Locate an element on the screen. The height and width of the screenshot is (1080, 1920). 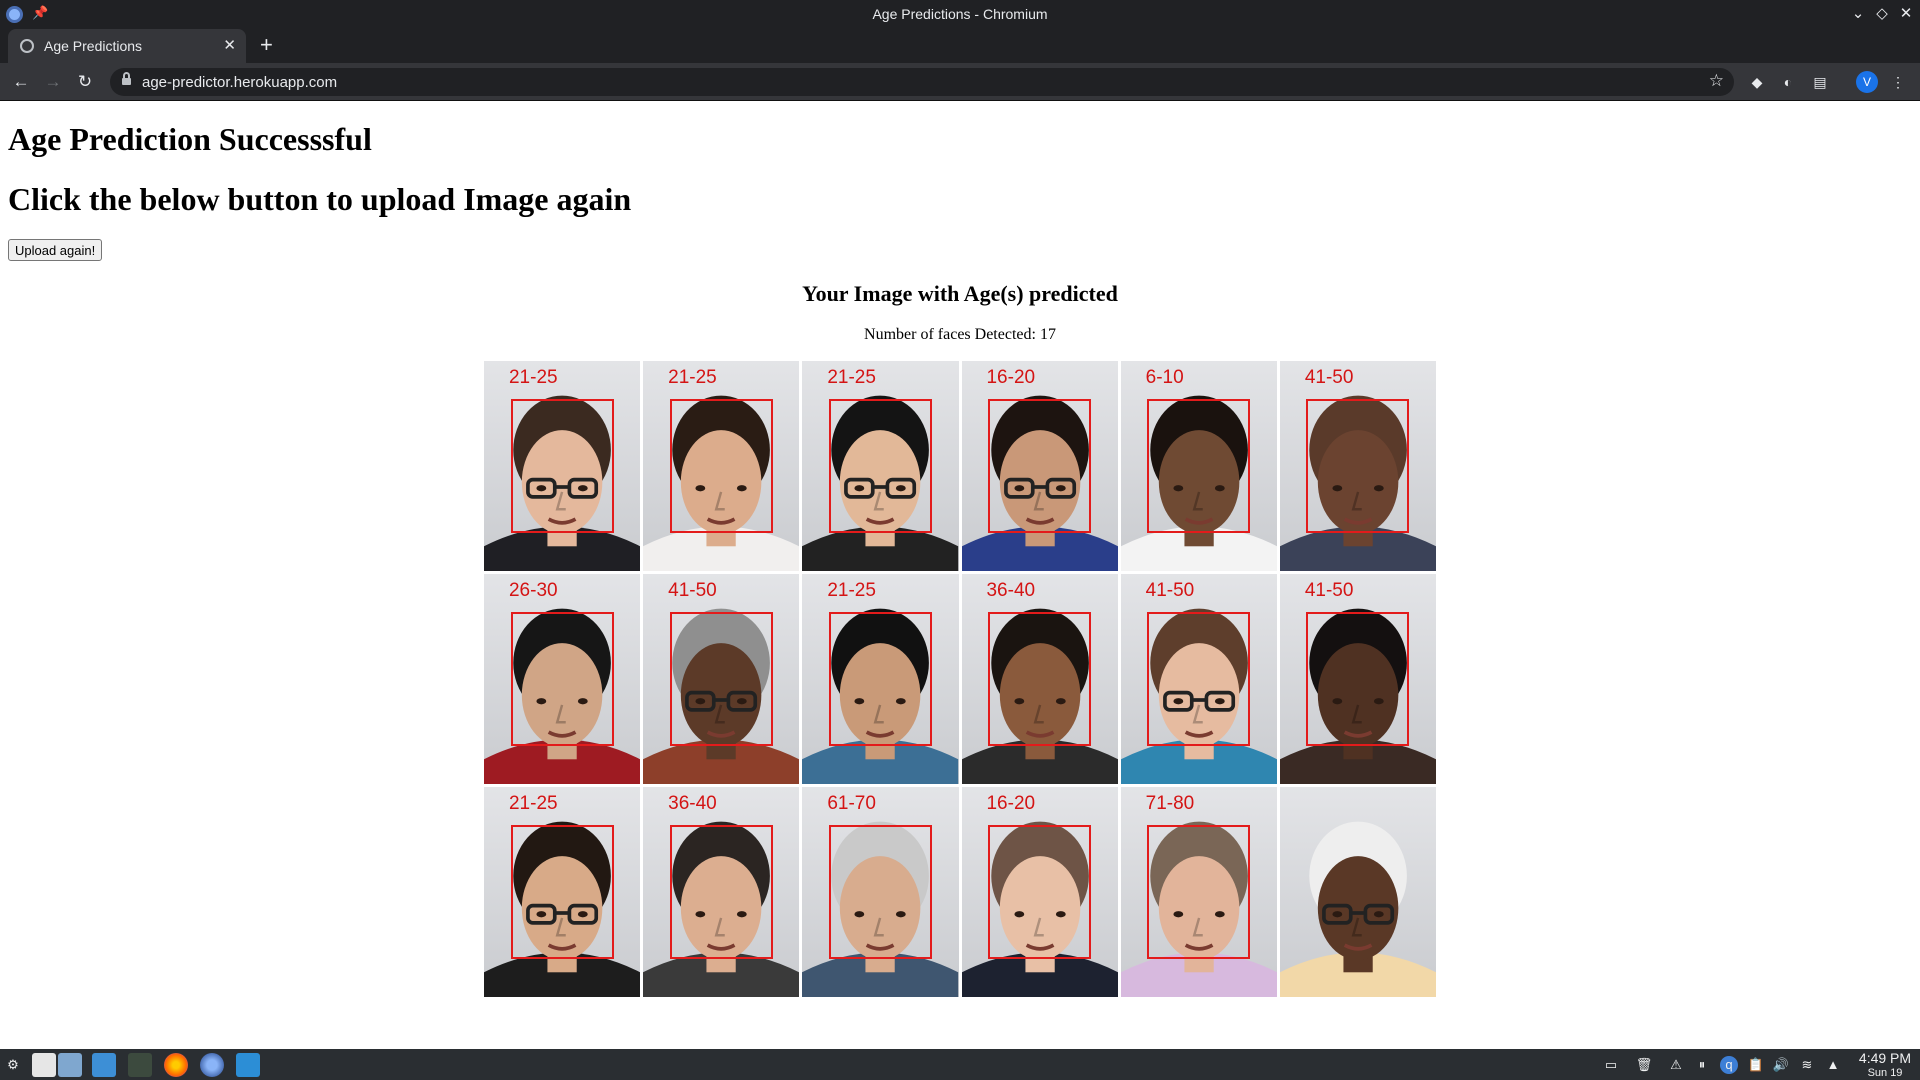
age-label: 61-70 is located at coordinates (851, 804).